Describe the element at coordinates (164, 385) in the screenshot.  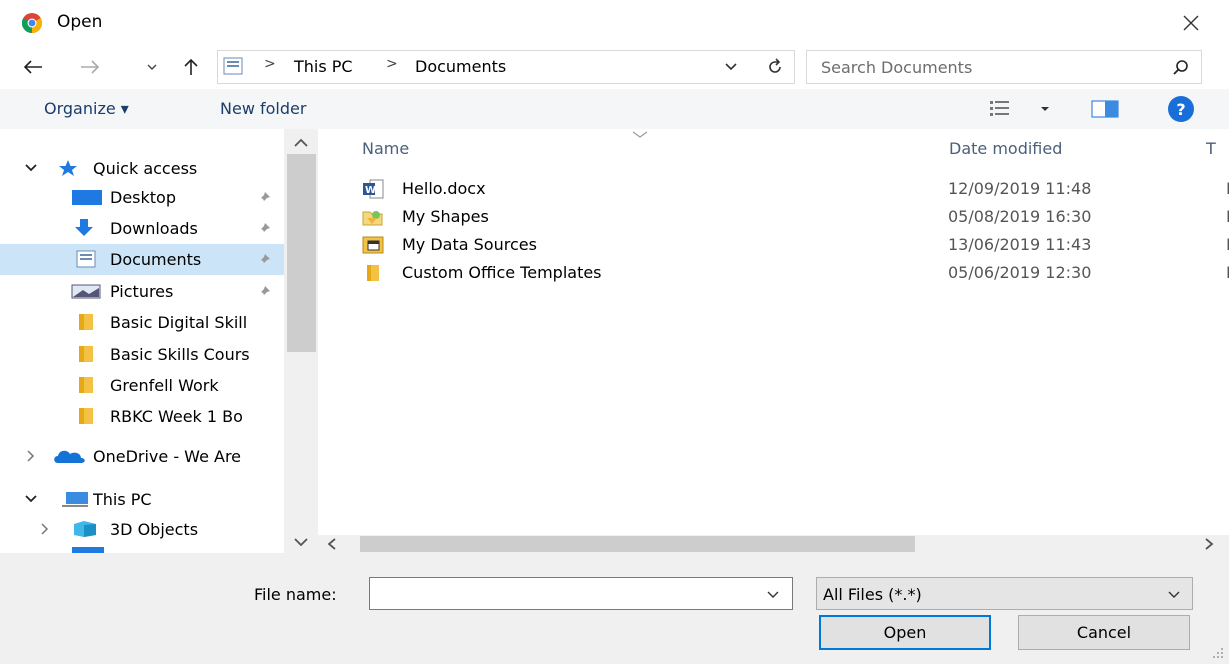
I see `sidebar-item-label: Grenfell Work` at that location.